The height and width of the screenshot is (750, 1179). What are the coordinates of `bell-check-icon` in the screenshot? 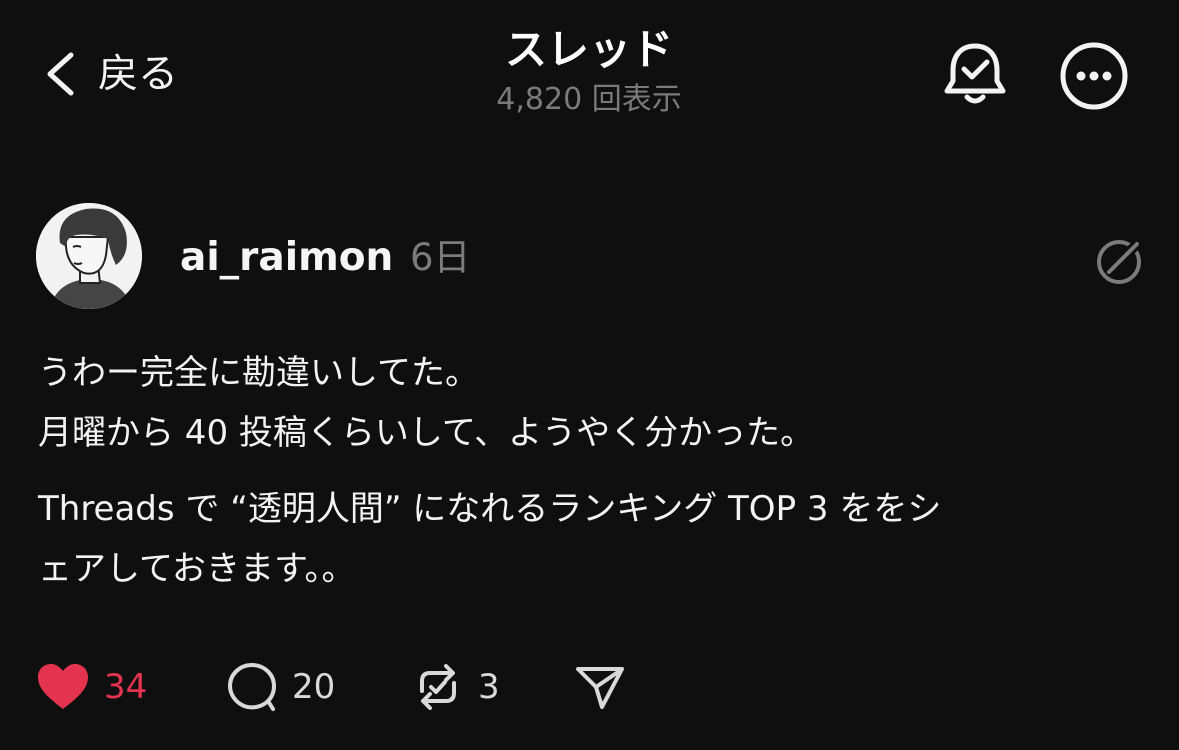 It's located at (975, 73).